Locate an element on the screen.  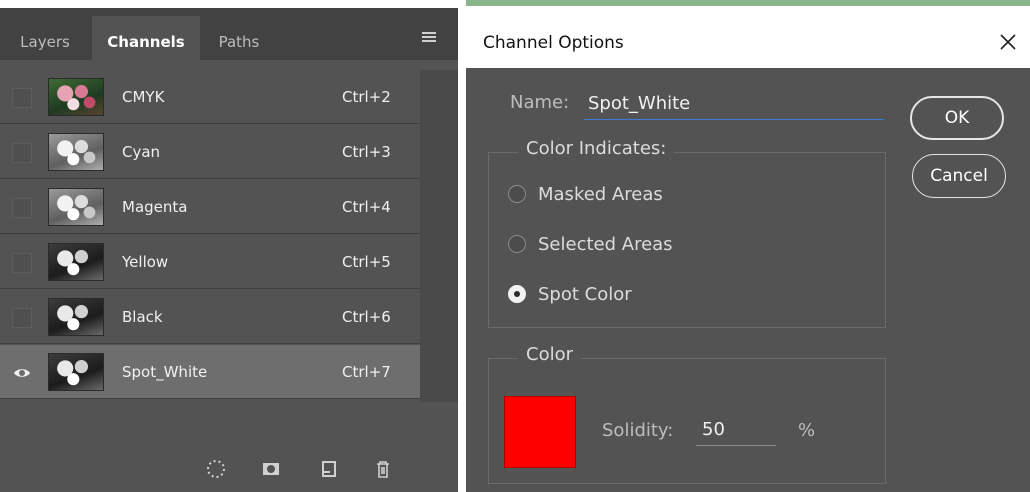
channel-row-cyan: Cyan Ctrl+3 is located at coordinates (210, 152).